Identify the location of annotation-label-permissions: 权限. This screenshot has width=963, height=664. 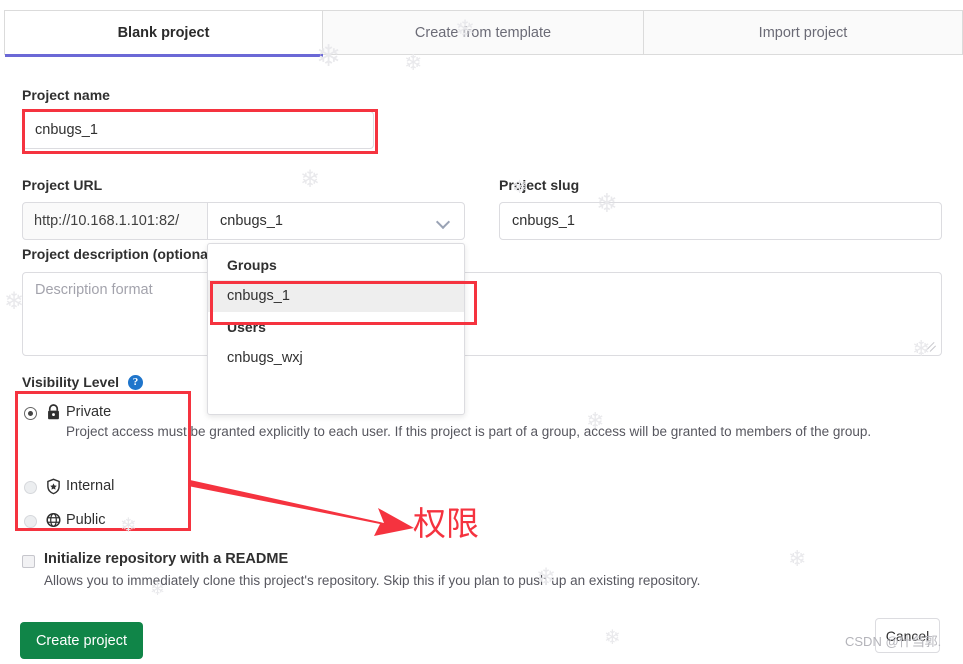
(446, 523).